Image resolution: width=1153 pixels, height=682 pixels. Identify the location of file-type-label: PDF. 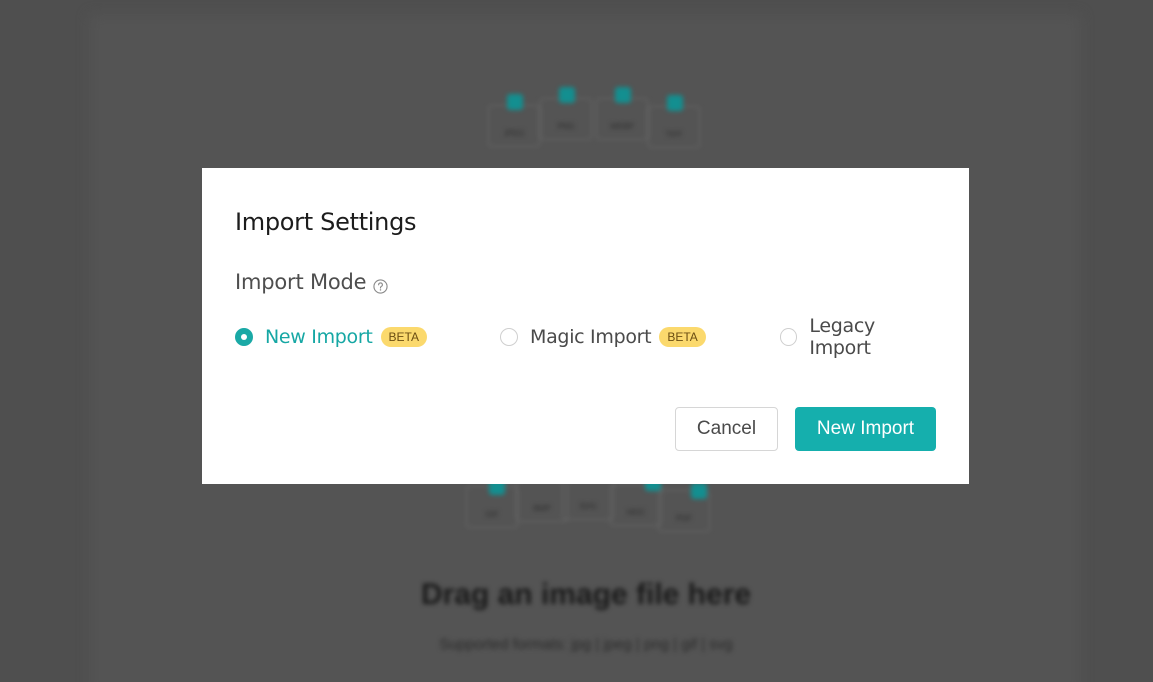
(684, 518).